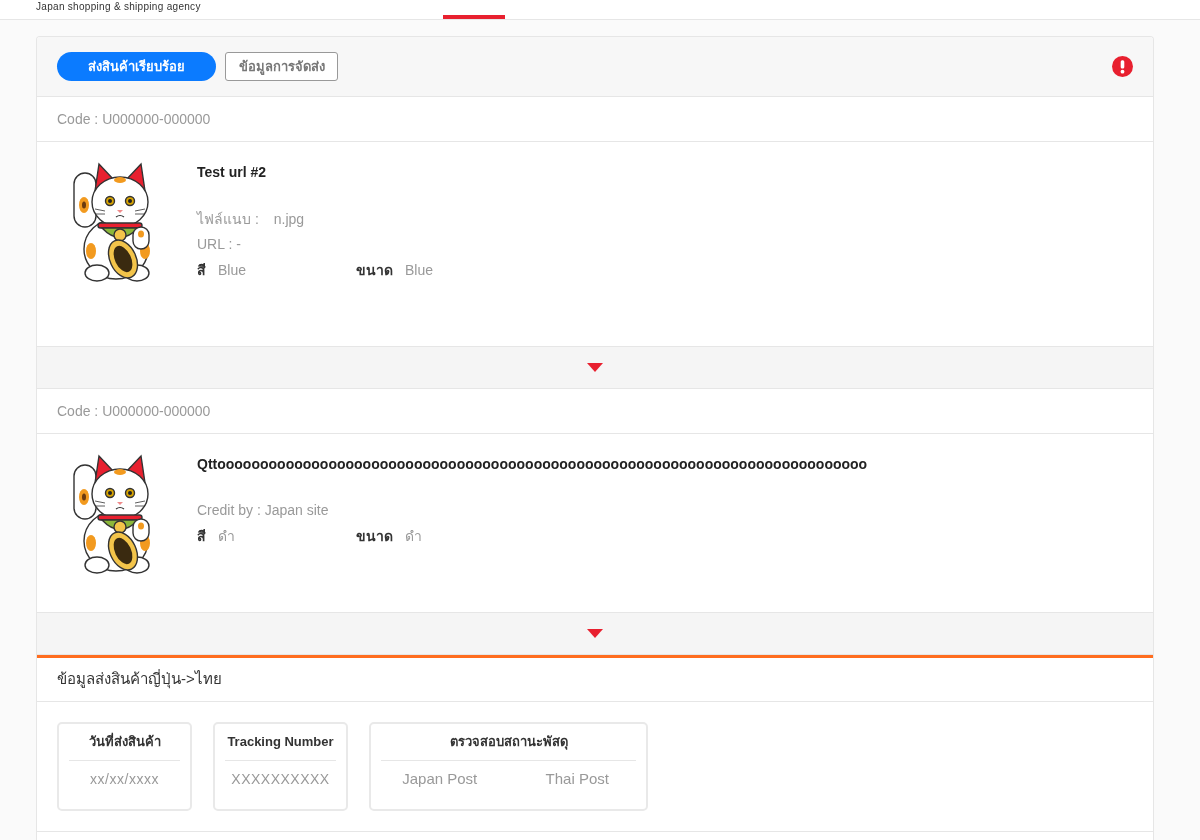 The height and width of the screenshot is (840, 1200). What do you see at coordinates (228, 219) in the screenshot?
I see `detail-label: ไฟล์แนบ :` at bounding box center [228, 219].